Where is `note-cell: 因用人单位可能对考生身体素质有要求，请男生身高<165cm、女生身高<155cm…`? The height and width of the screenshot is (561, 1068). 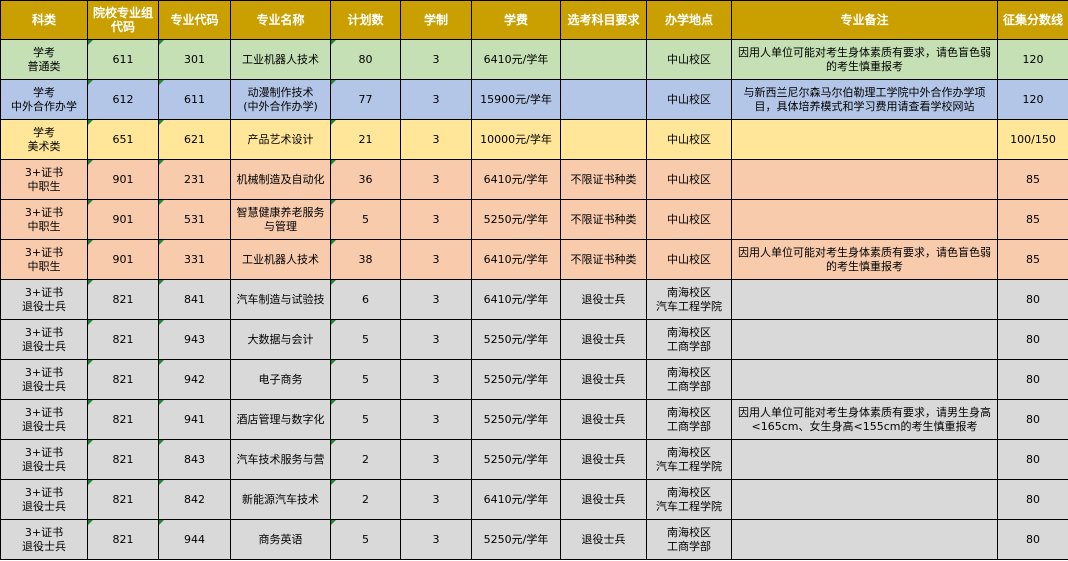 note-cell: 因用人单位可能对考生身体素质有要求，请男生身高<165cm、女生身高<155cm… is located at coordinates (864, 419).